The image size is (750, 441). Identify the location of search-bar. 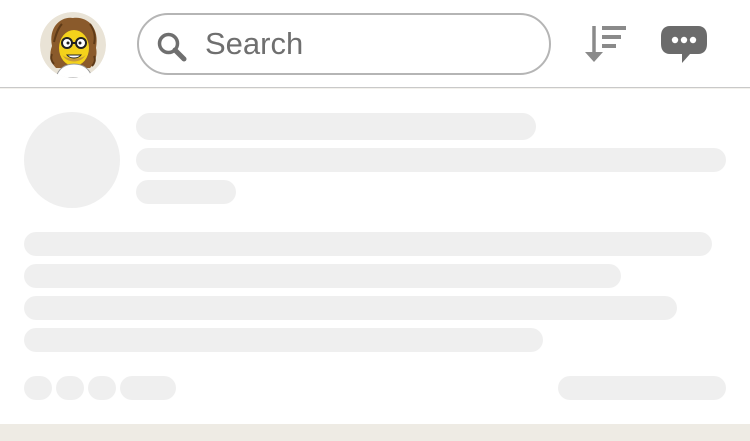
(344, 44).